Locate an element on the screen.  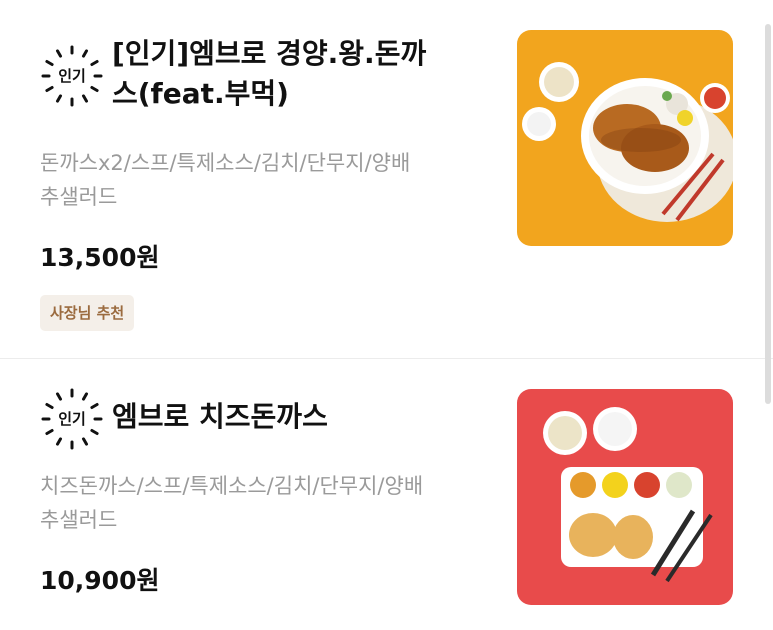
pork-cutlet-plate-photo is located at coordinates (625, 138).